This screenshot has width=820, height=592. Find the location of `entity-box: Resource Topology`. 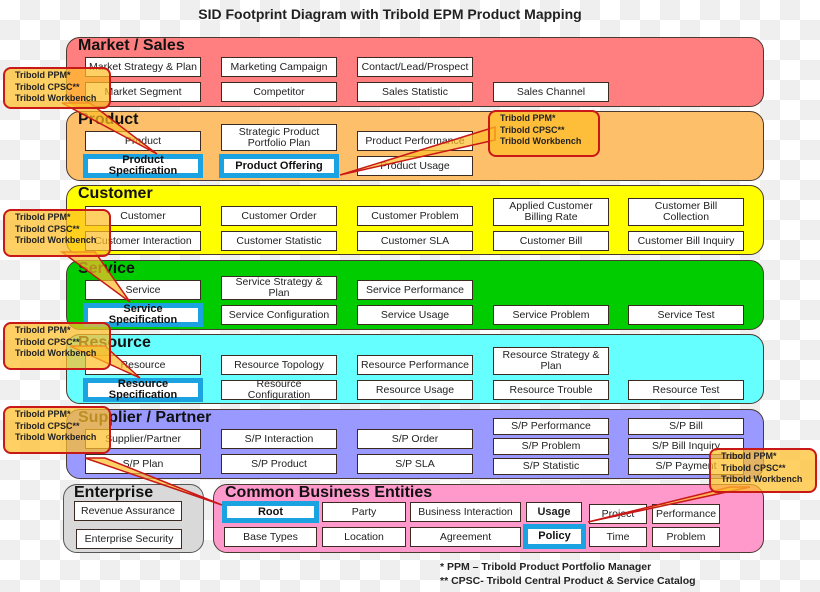

entity-box: Resource Topology is located at coordinates (279, 365).